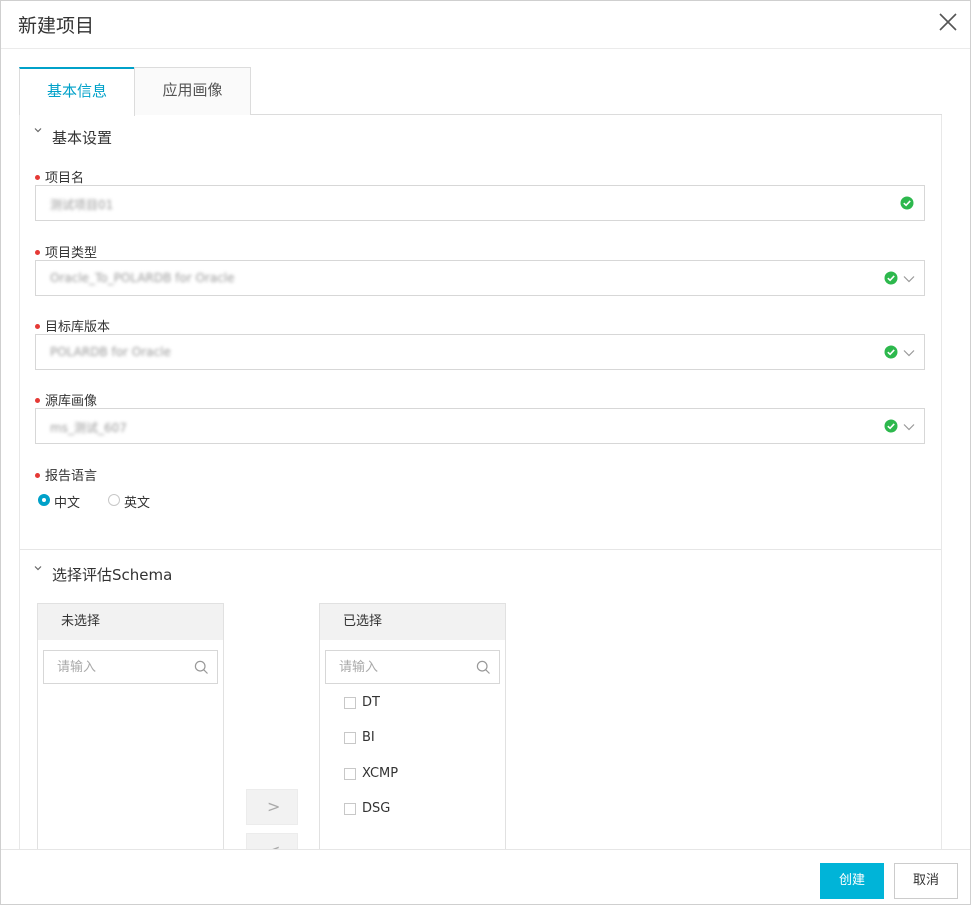 The image size is (971, 905). Describe the element at coordinates (130, 622) in the screenshot. I see `unselected-panel-header: 未选择` at that location.